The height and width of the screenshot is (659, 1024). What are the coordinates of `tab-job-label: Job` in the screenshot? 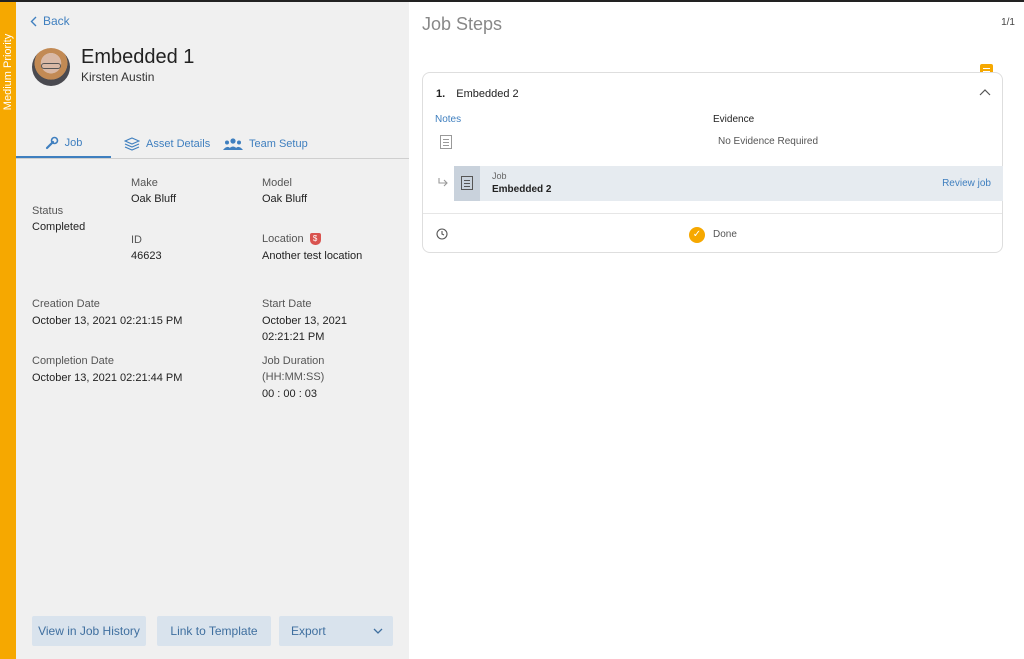 It's located at (73, 143).